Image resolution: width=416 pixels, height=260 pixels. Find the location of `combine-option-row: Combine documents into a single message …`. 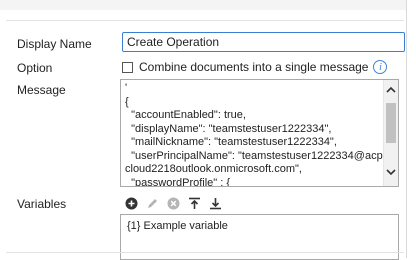

combine-option-row: Combine documents into a single message … is located at coordinates (255, 67).